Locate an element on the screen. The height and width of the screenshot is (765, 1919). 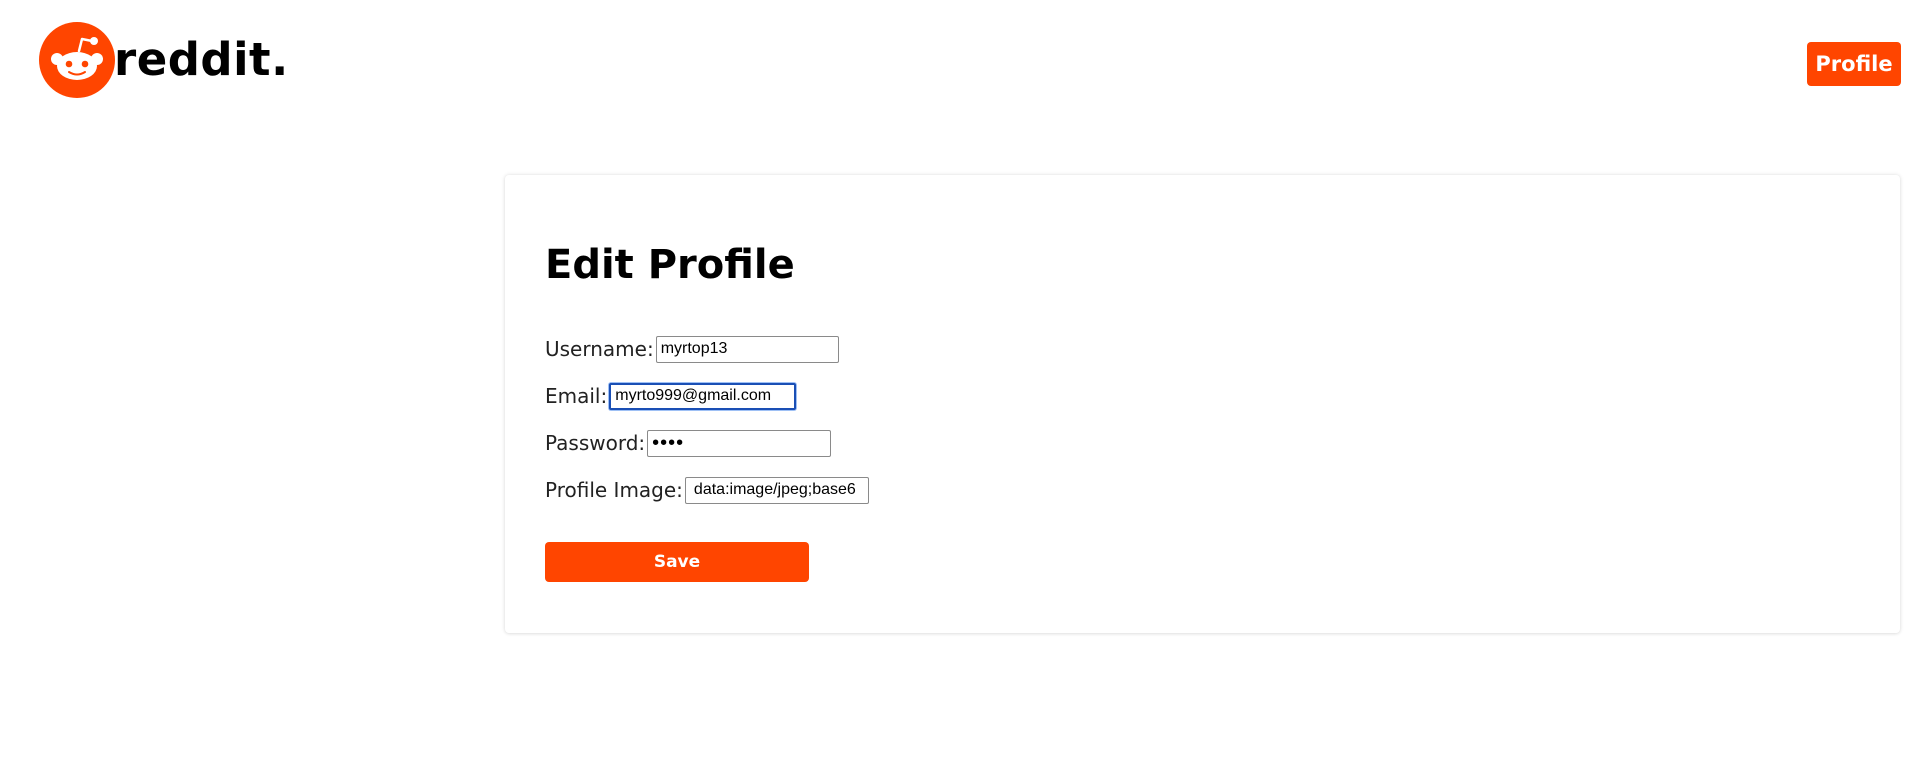
username-row: Username: is located at coordinates (692, 349).